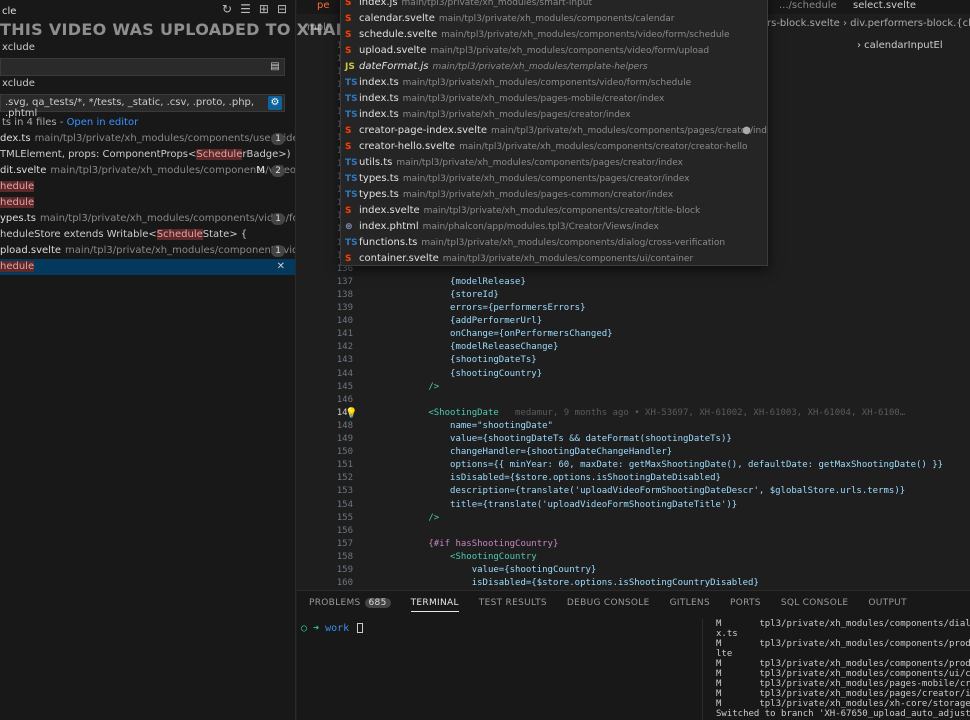  What do you see at coordinates (316, 27) in the screenshot?
I see `tab-mpl: mpl` at bounding box center [316, 27].